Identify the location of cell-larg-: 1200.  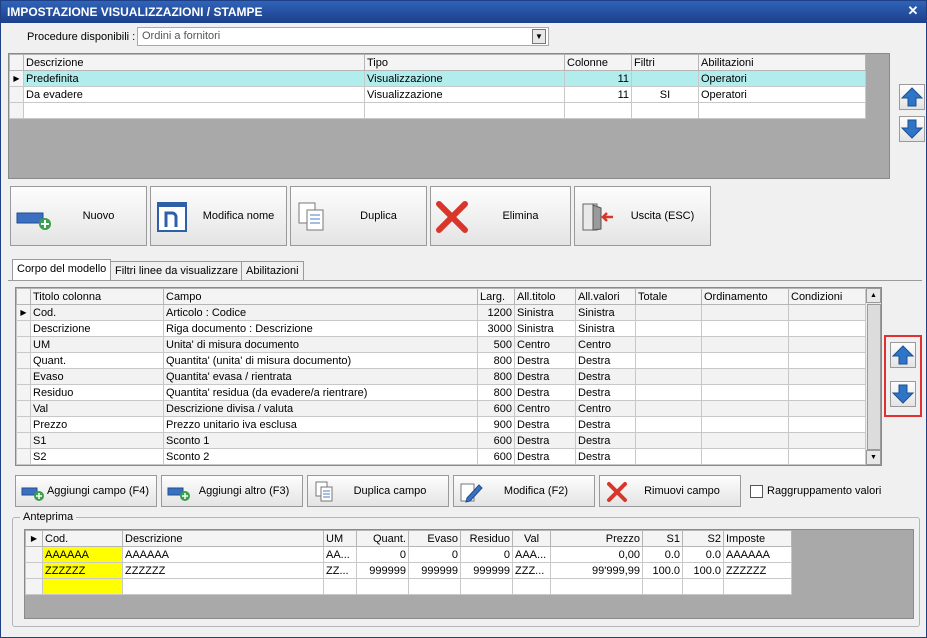
(496, 312).